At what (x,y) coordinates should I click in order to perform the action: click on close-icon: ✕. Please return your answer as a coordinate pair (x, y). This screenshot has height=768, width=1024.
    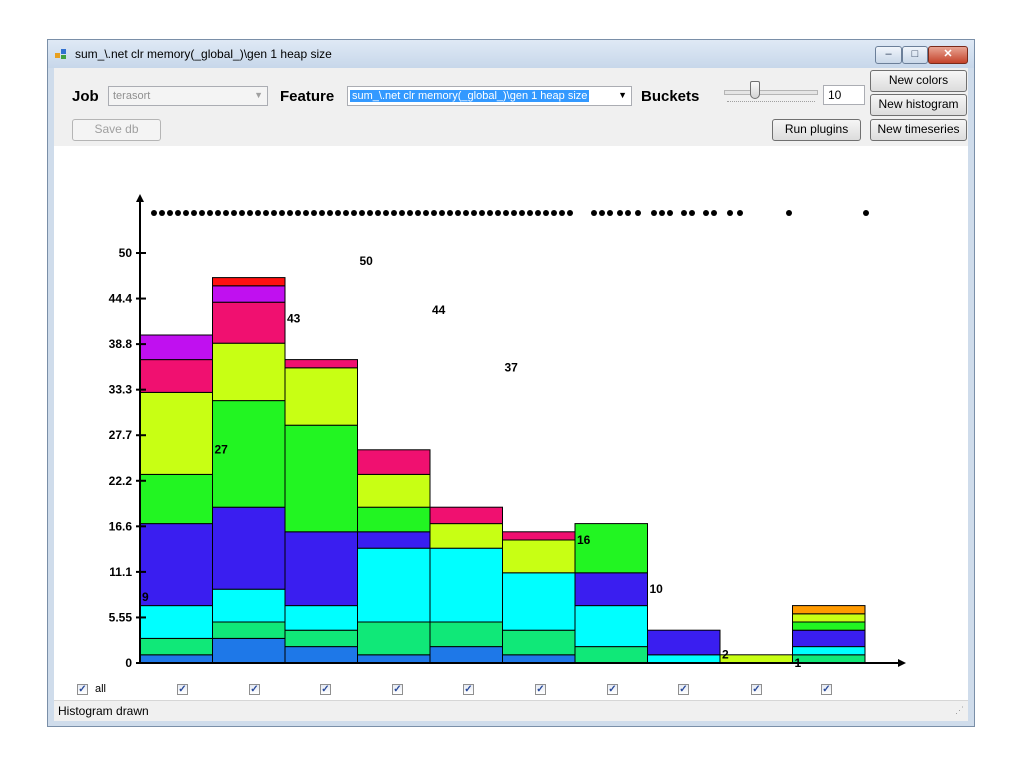
    Looking at the image, I should click on (948, 55).